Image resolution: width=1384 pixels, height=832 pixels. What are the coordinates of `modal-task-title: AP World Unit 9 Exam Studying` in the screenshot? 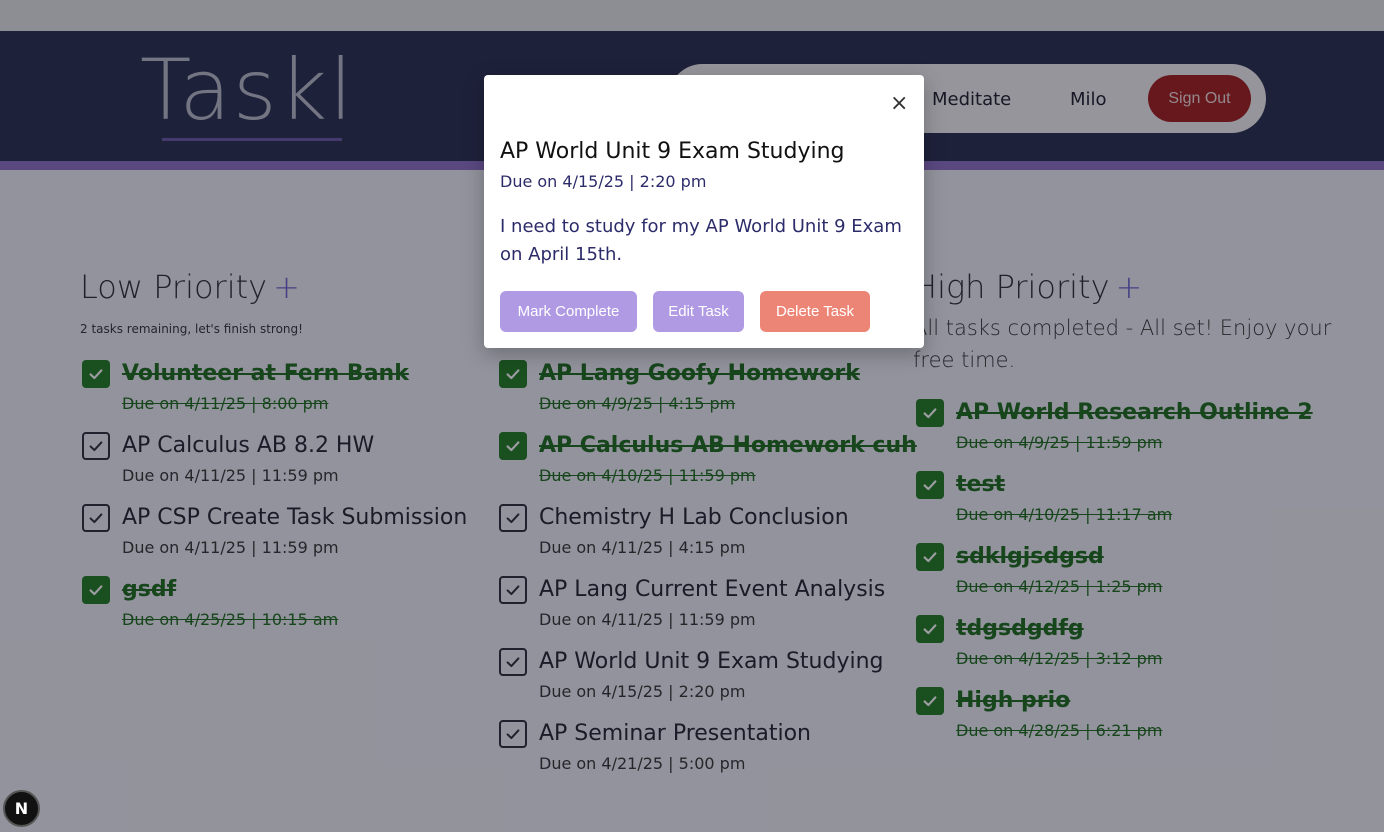 It's located at (672, 151).